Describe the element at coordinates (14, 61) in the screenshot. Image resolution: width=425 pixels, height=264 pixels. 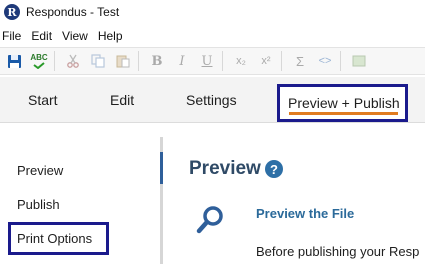
I see `save-icon` at that location.